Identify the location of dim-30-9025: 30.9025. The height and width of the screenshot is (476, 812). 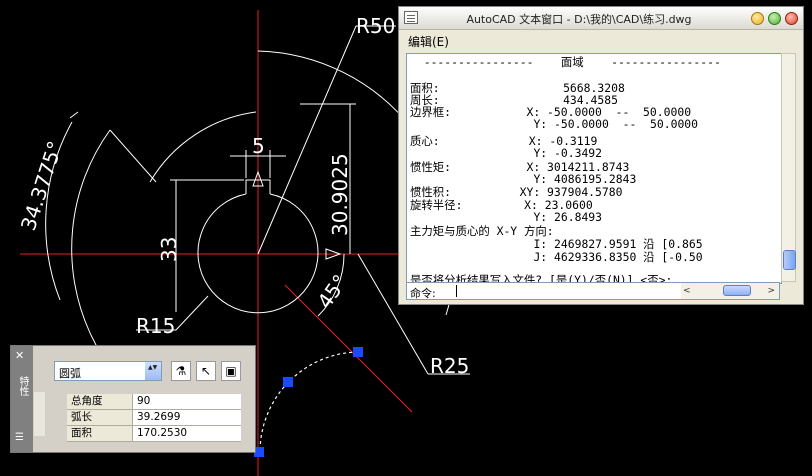
(340, 194).